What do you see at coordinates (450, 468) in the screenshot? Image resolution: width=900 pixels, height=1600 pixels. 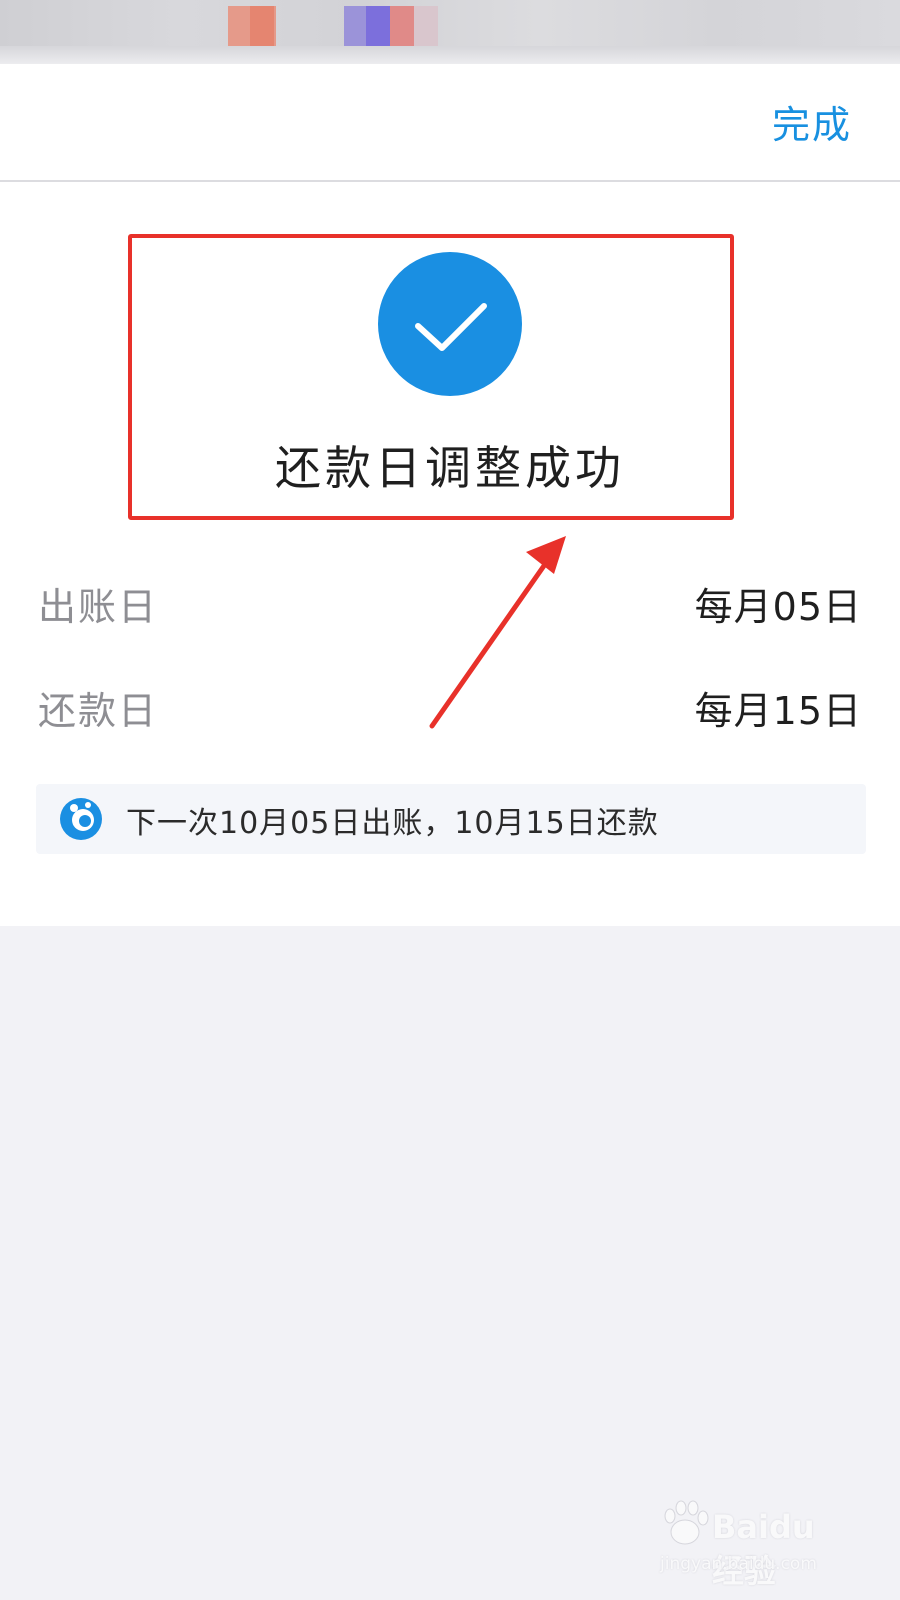 I see `success-title: 还款日调整成功` at bounding box center [450, 468].